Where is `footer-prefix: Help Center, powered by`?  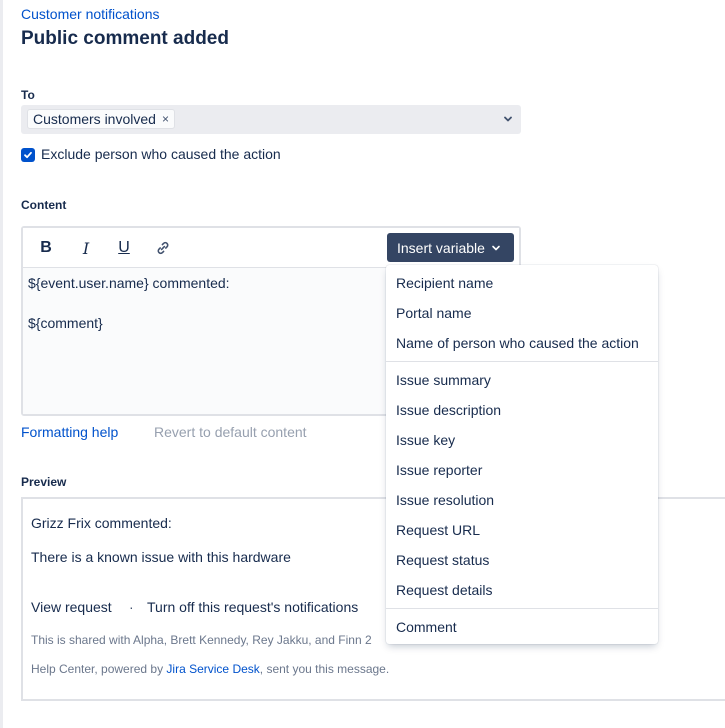
footer-prefix: Help Center, powered by is located at coordinates (99, 669).